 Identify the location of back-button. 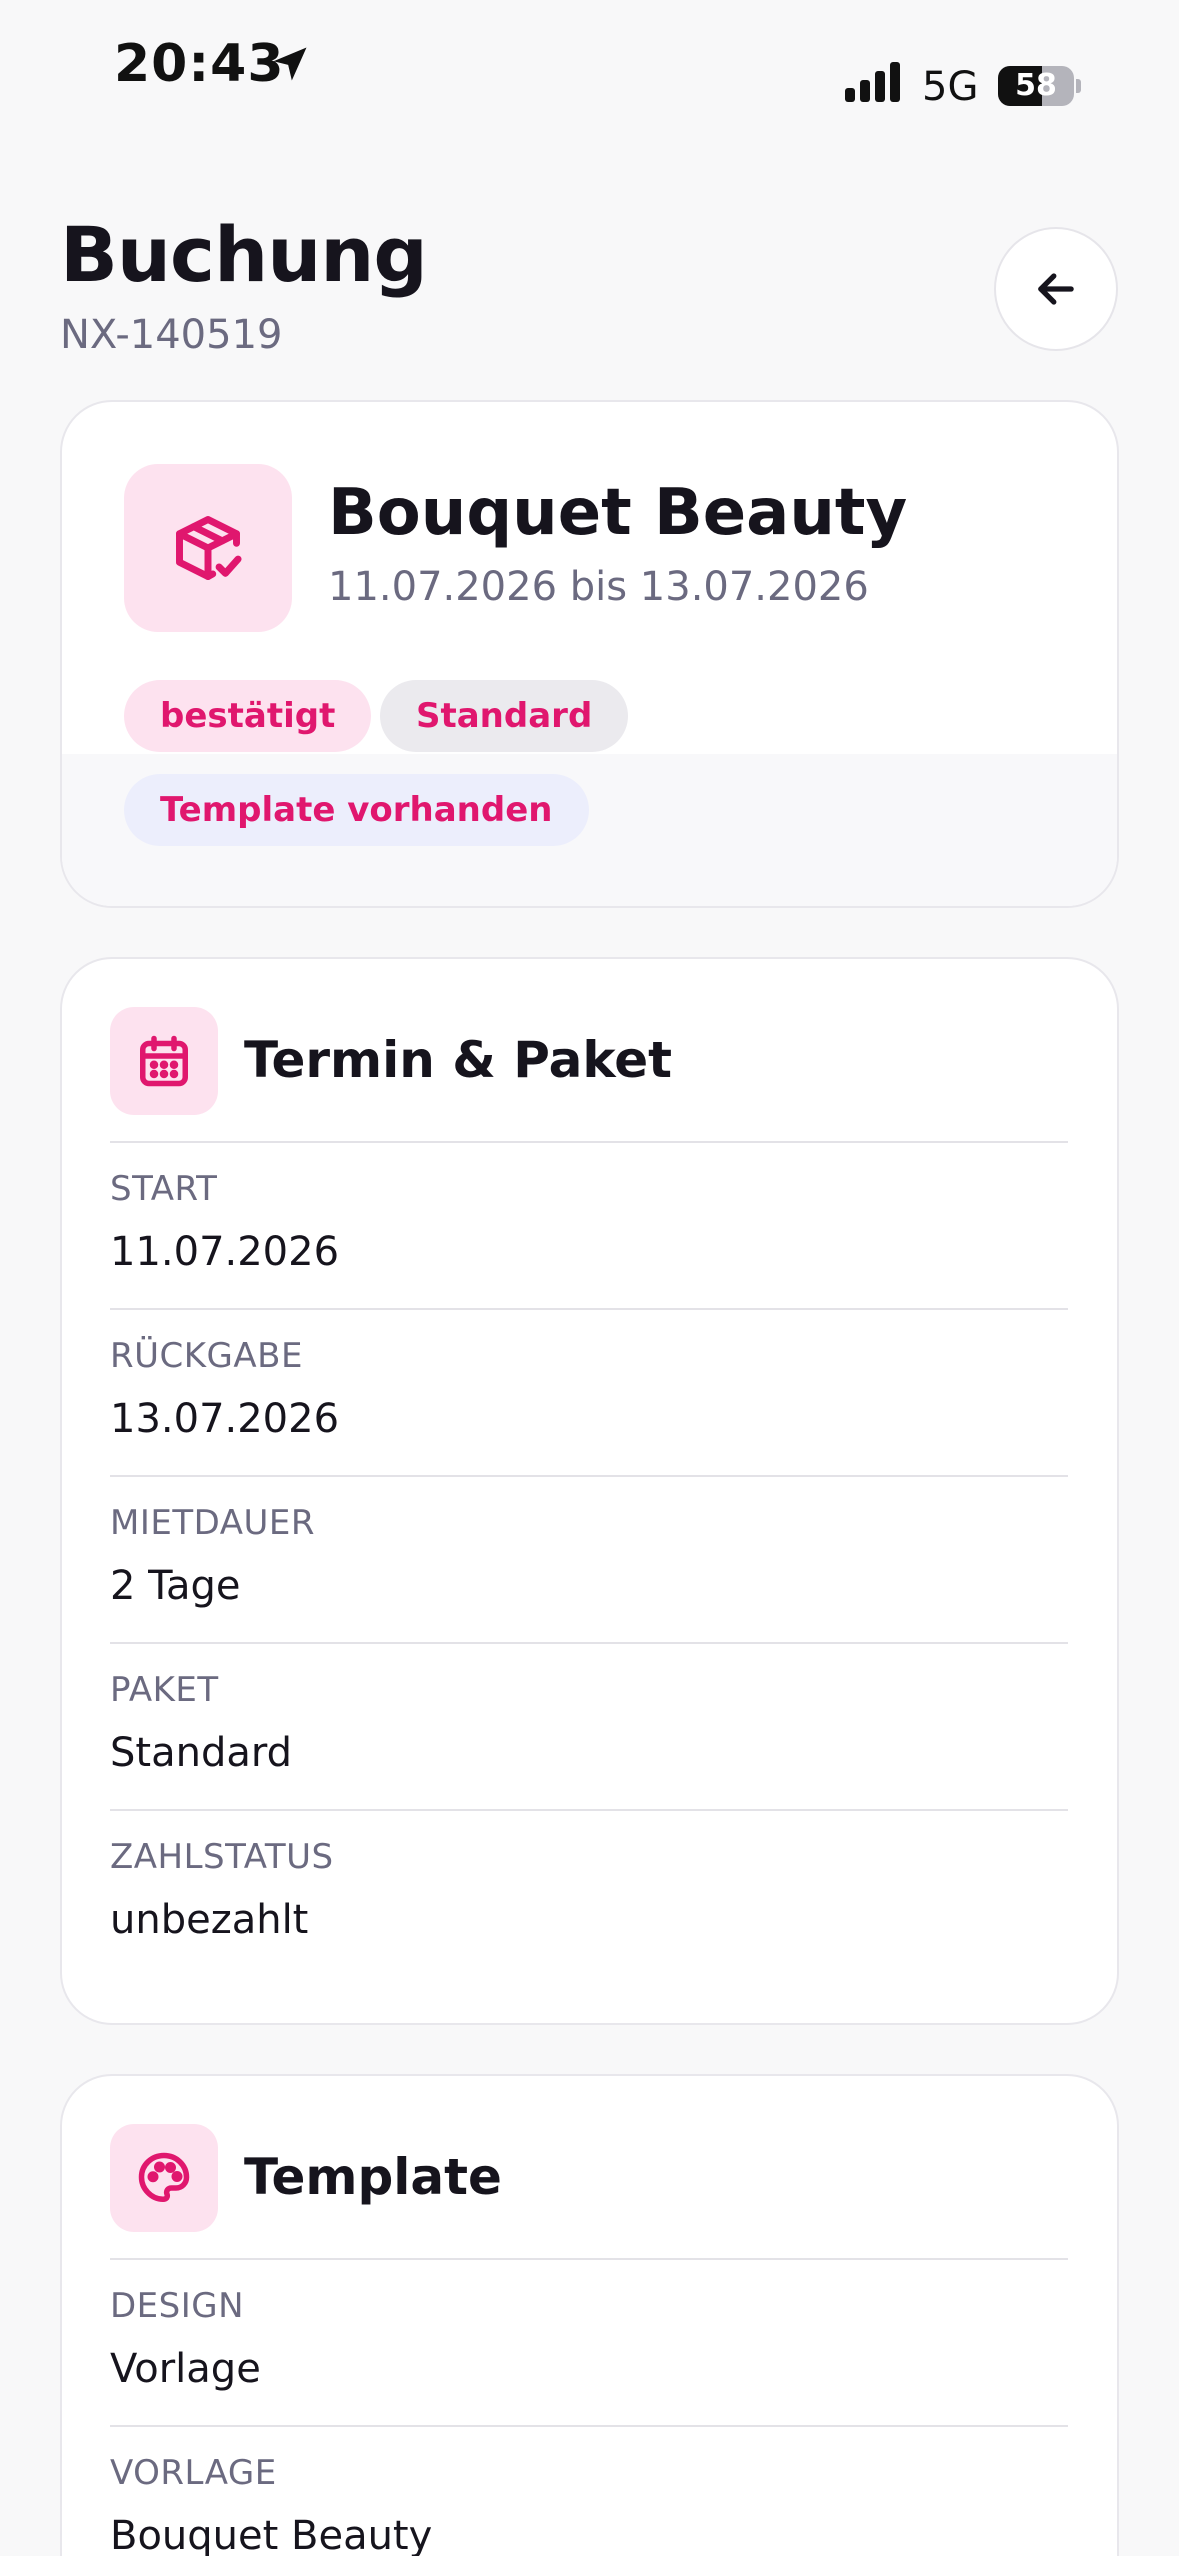
(1056, 289).